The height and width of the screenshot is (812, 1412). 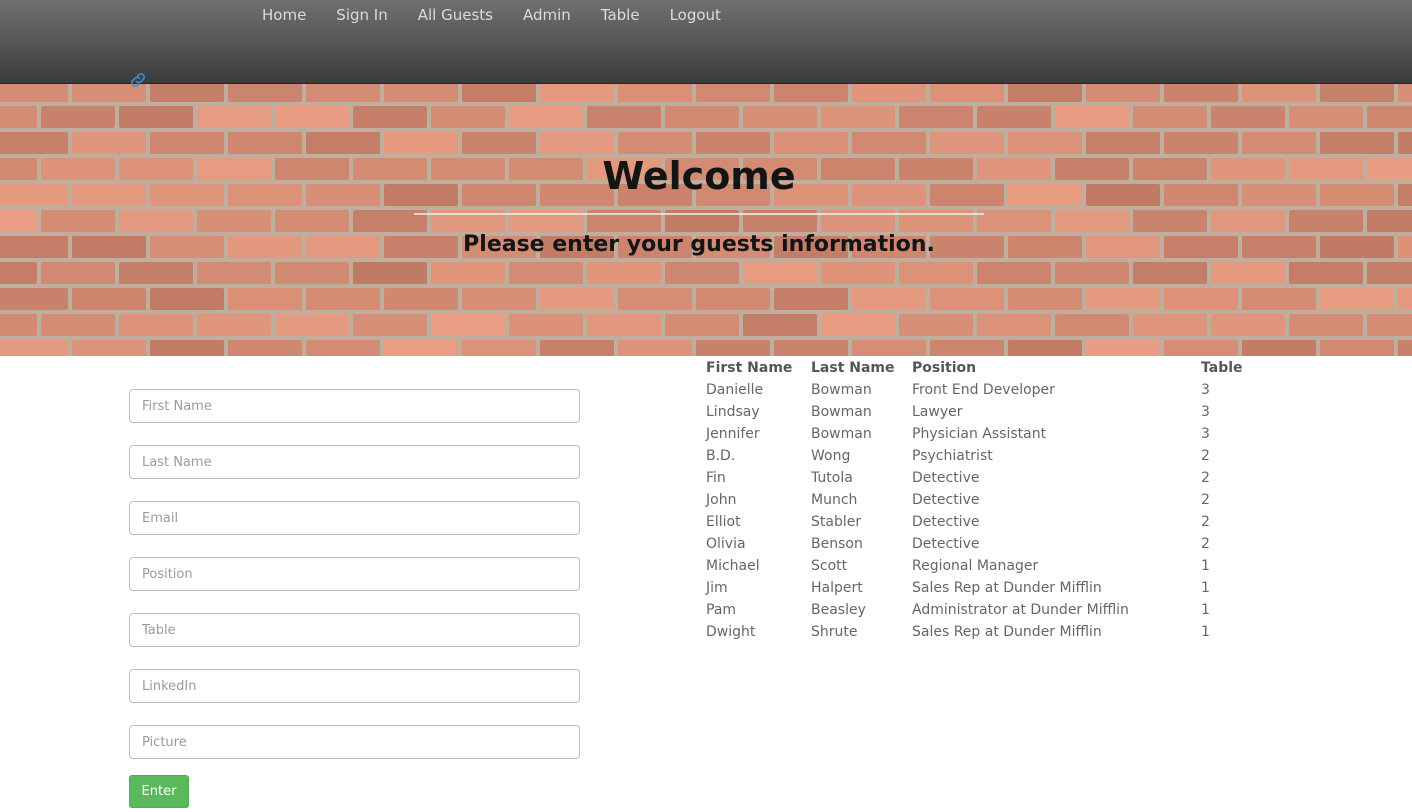 What do you see at coordinates (361, 15) in the screenshot?
I see `nav-sign-in-link: Sign In` at bounding box center [361, 15].